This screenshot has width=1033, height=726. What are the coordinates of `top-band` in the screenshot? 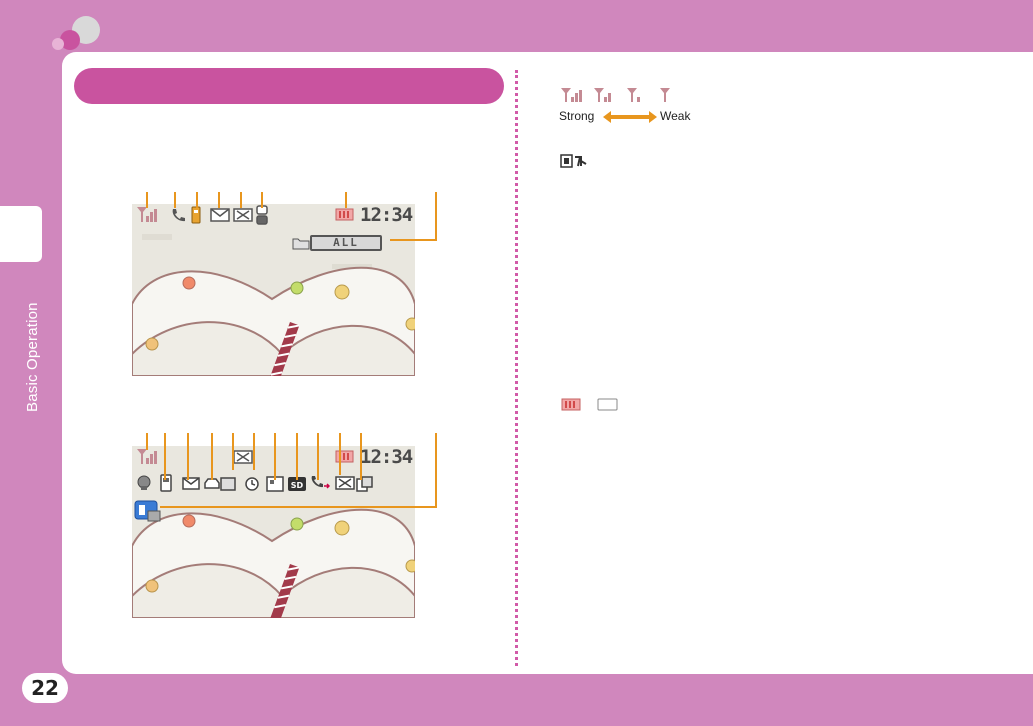 It's located at (516, 26).